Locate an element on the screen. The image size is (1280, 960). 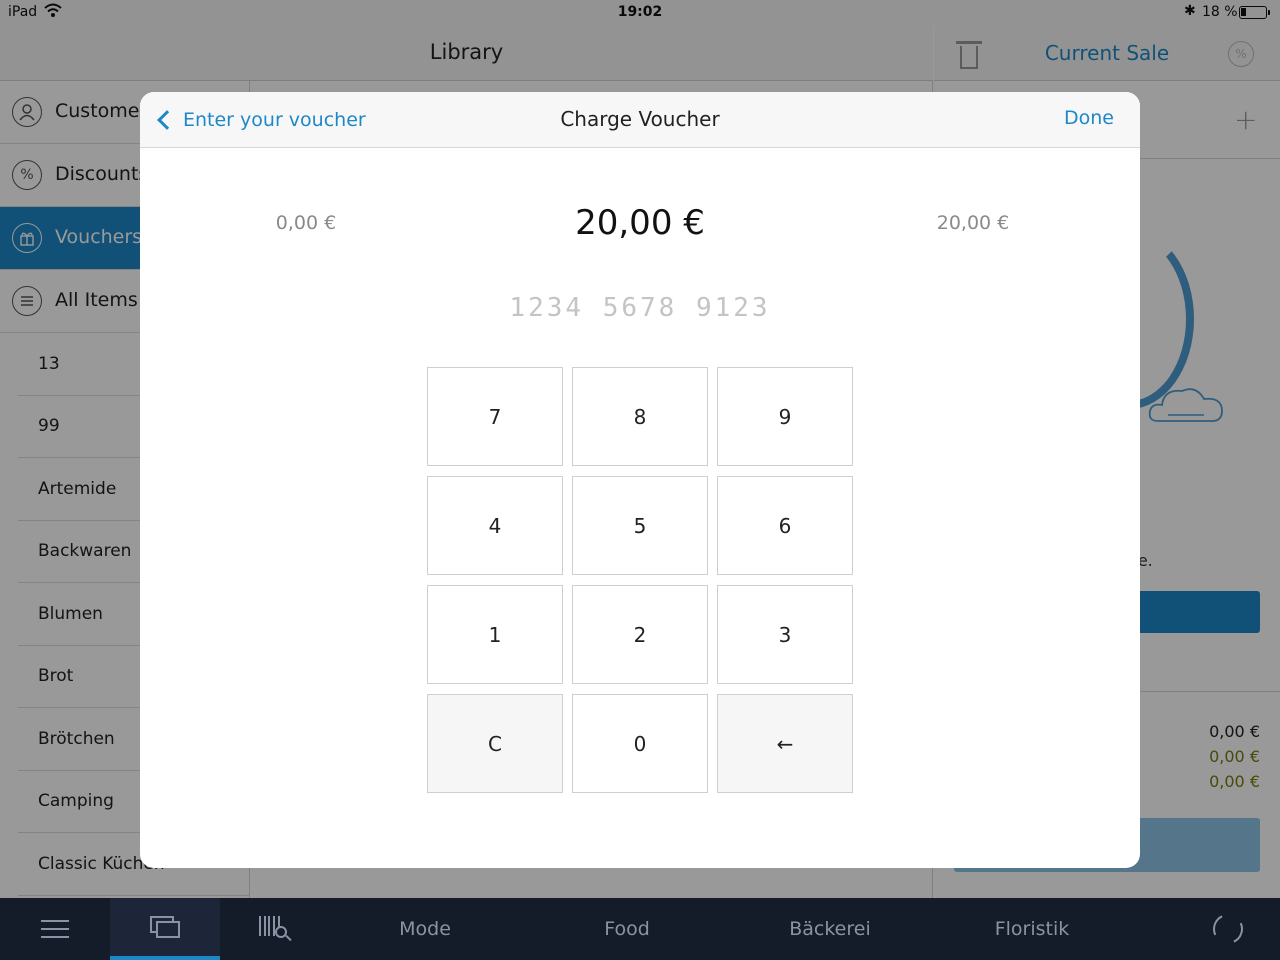
library-tab is located at coordinates (165, 929).